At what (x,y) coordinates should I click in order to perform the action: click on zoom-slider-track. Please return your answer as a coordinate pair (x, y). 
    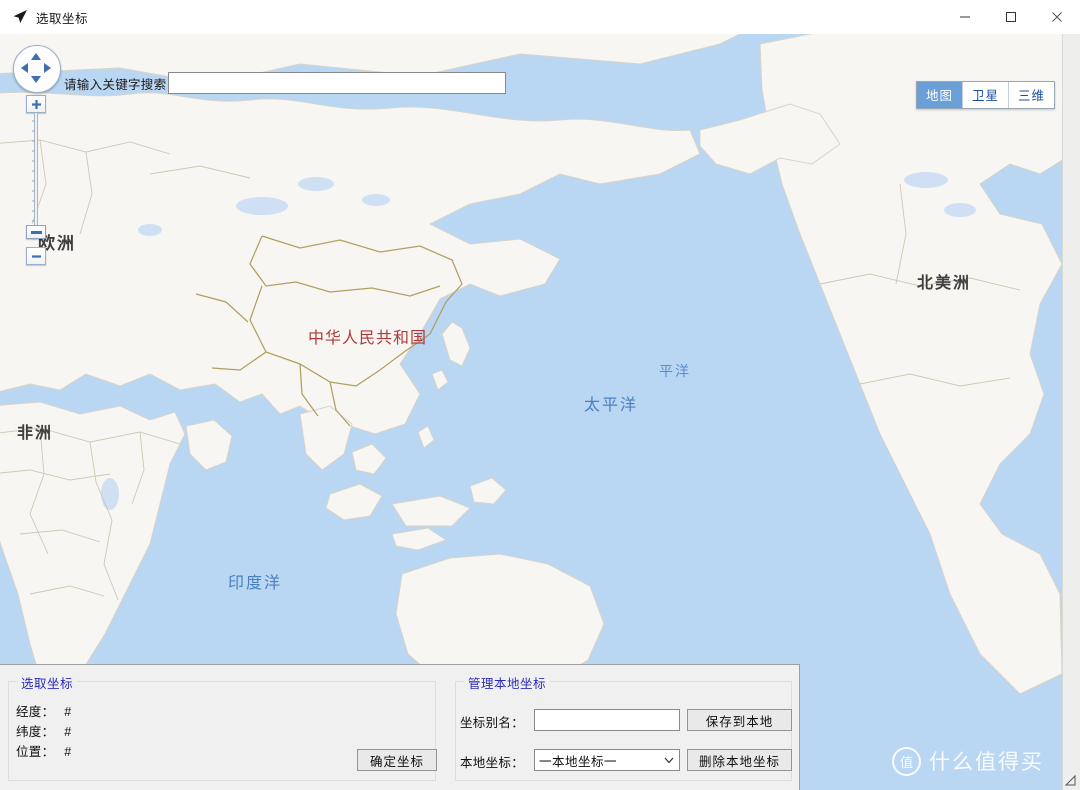
    Looking at the image, I should click on (36, 176).